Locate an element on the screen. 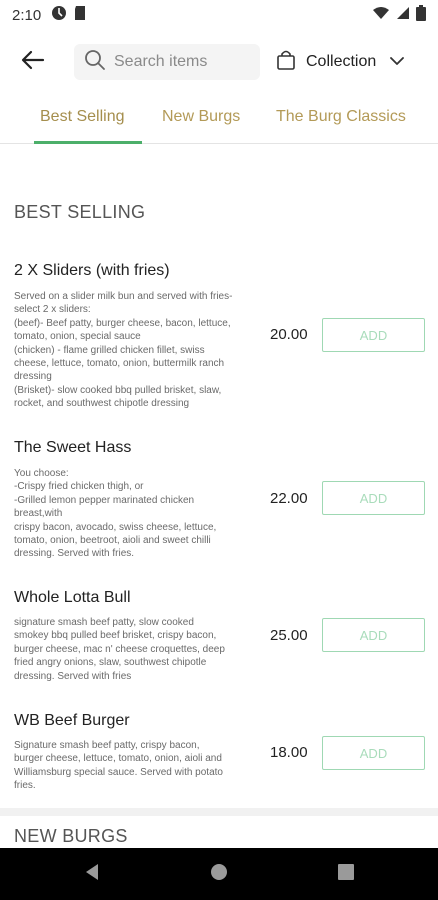 This screenshot has width=438, height=900. battery-icon is located at coordinates (421, 15).